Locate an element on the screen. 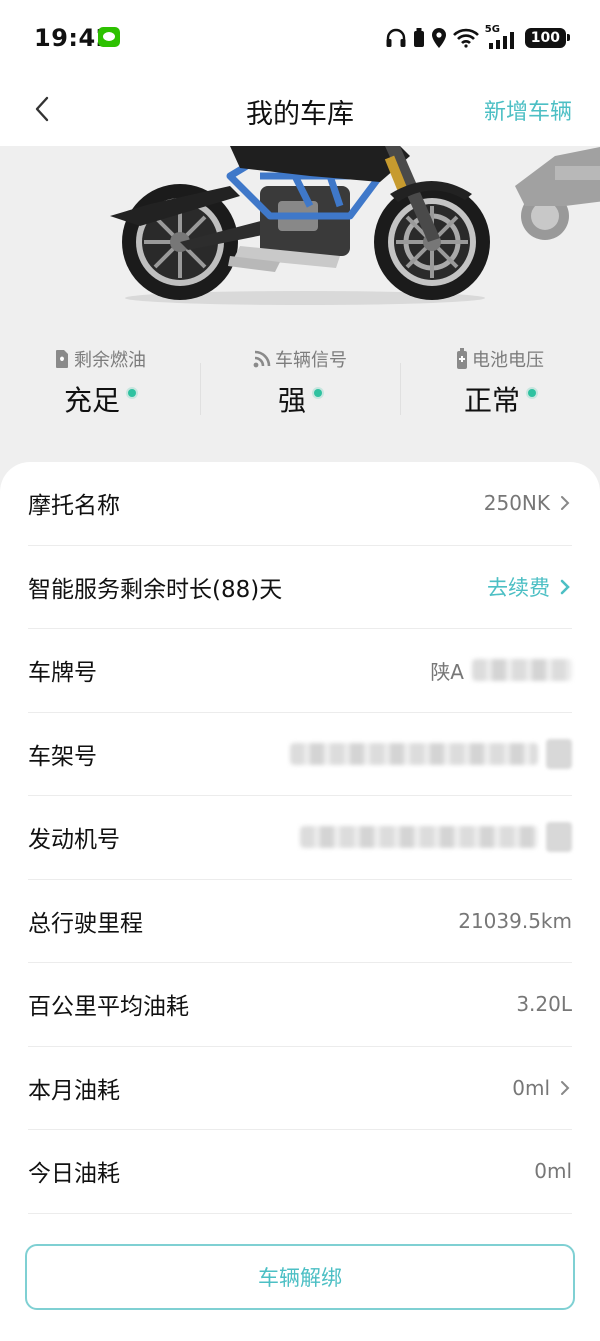 Image resolution: width=600 pixels, height=1341 pixels. status-icons: 5G 100 is located at coordinates (478, 37).